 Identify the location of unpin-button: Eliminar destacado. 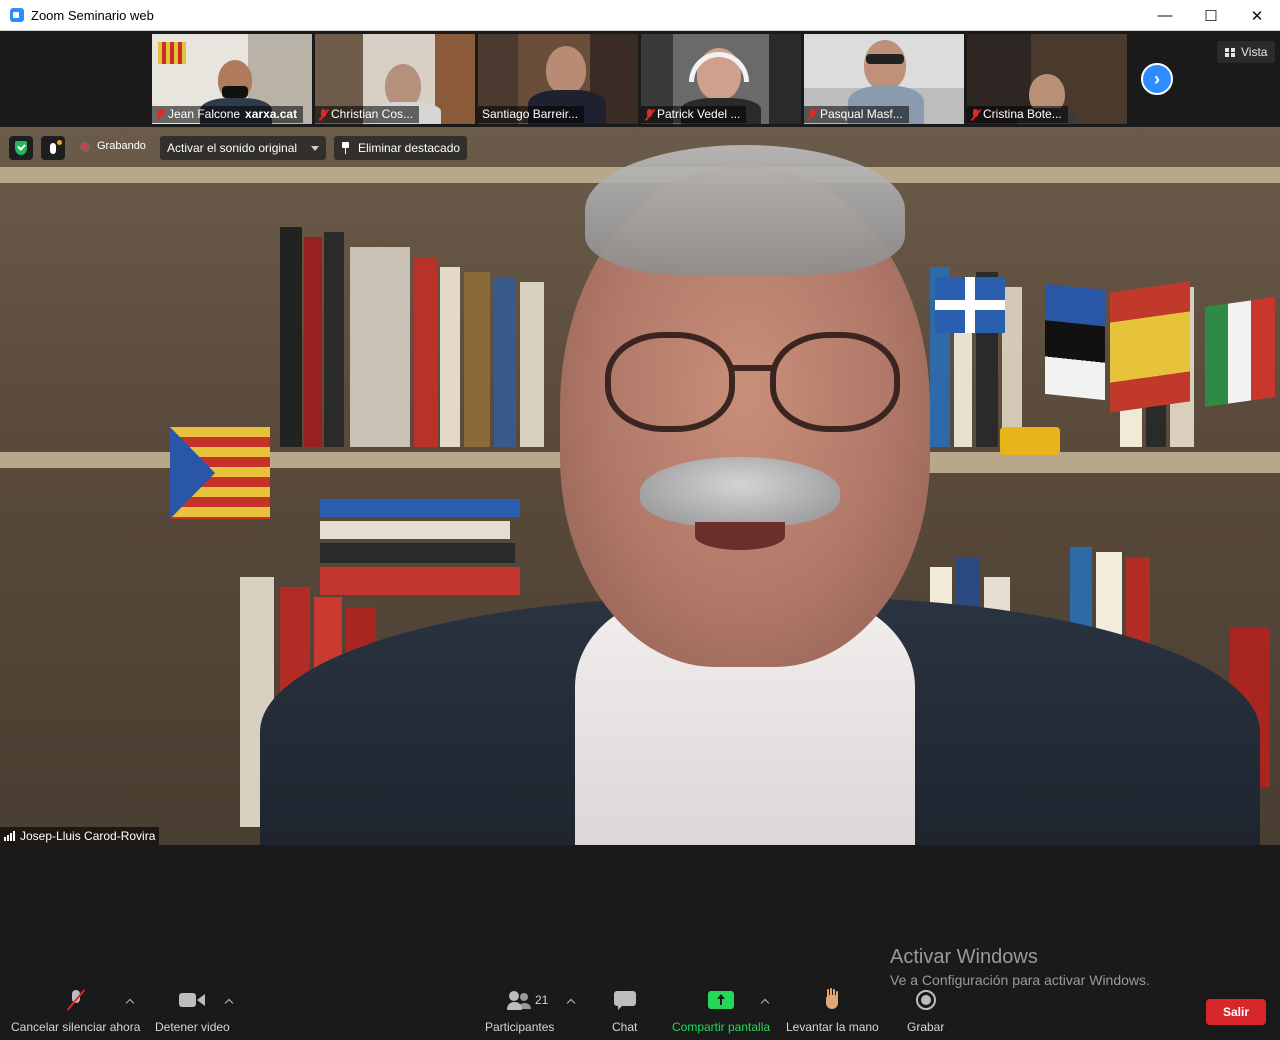
(401, 148).